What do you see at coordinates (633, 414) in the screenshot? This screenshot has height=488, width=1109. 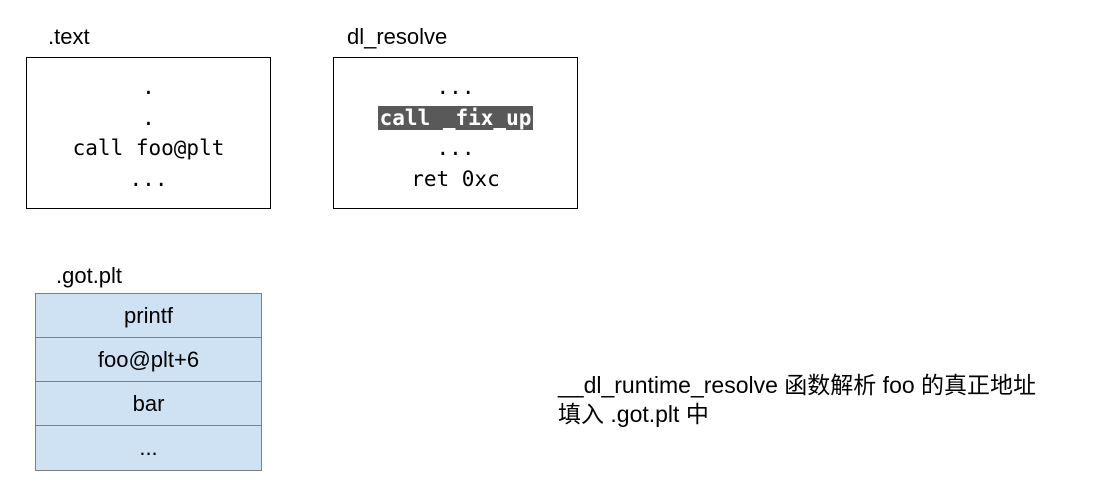 I see `note-line-2: 填入 .got.plt 中` at bounding box center [633, 414].